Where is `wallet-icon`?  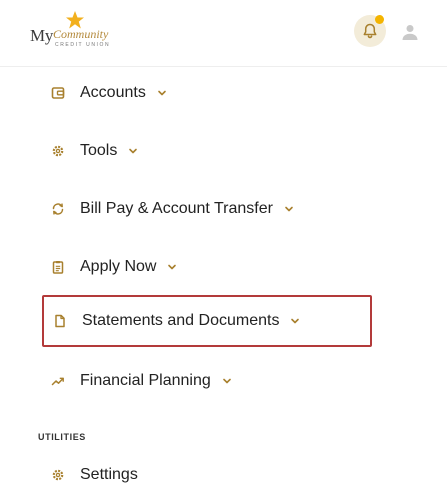
wallet-icon is located at coordinates (58, 93).